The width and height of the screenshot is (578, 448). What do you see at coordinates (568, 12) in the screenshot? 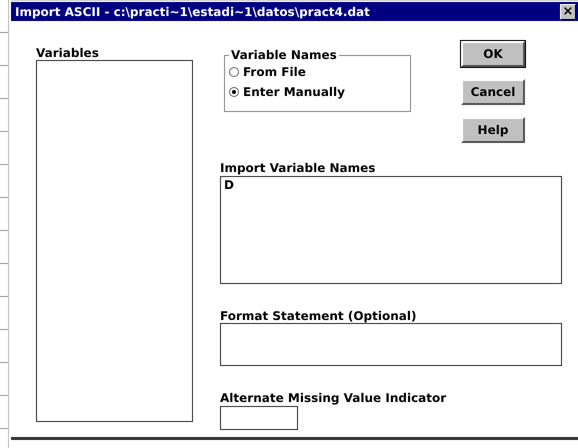
I see `close-button: ×` at bounding box center [568, 12].